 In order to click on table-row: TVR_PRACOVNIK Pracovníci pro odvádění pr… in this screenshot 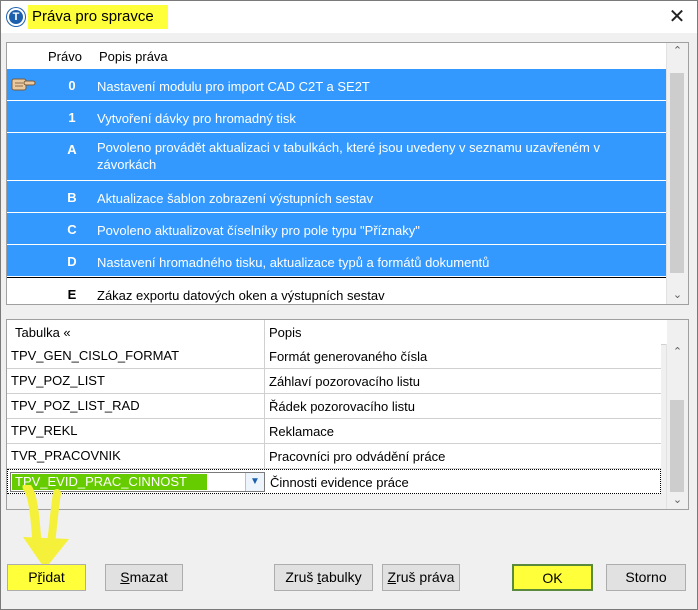, I will do `click(334, 456)`.